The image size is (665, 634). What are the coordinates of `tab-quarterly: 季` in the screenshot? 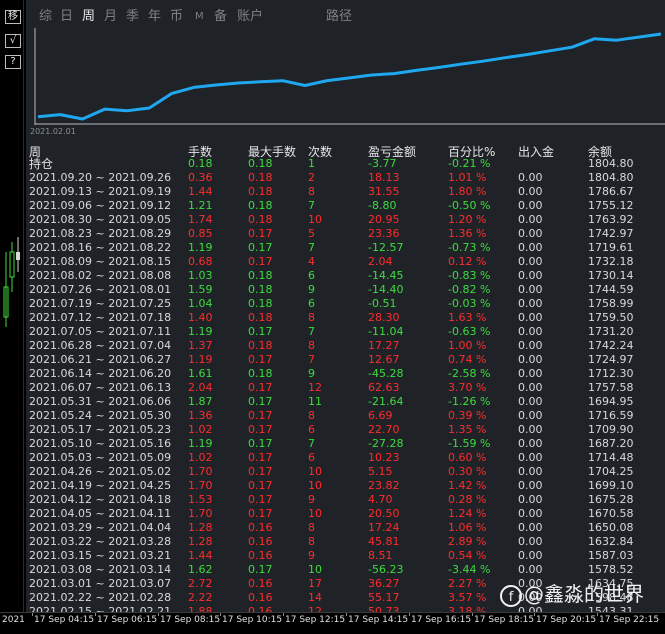 It's located at (132, 17).